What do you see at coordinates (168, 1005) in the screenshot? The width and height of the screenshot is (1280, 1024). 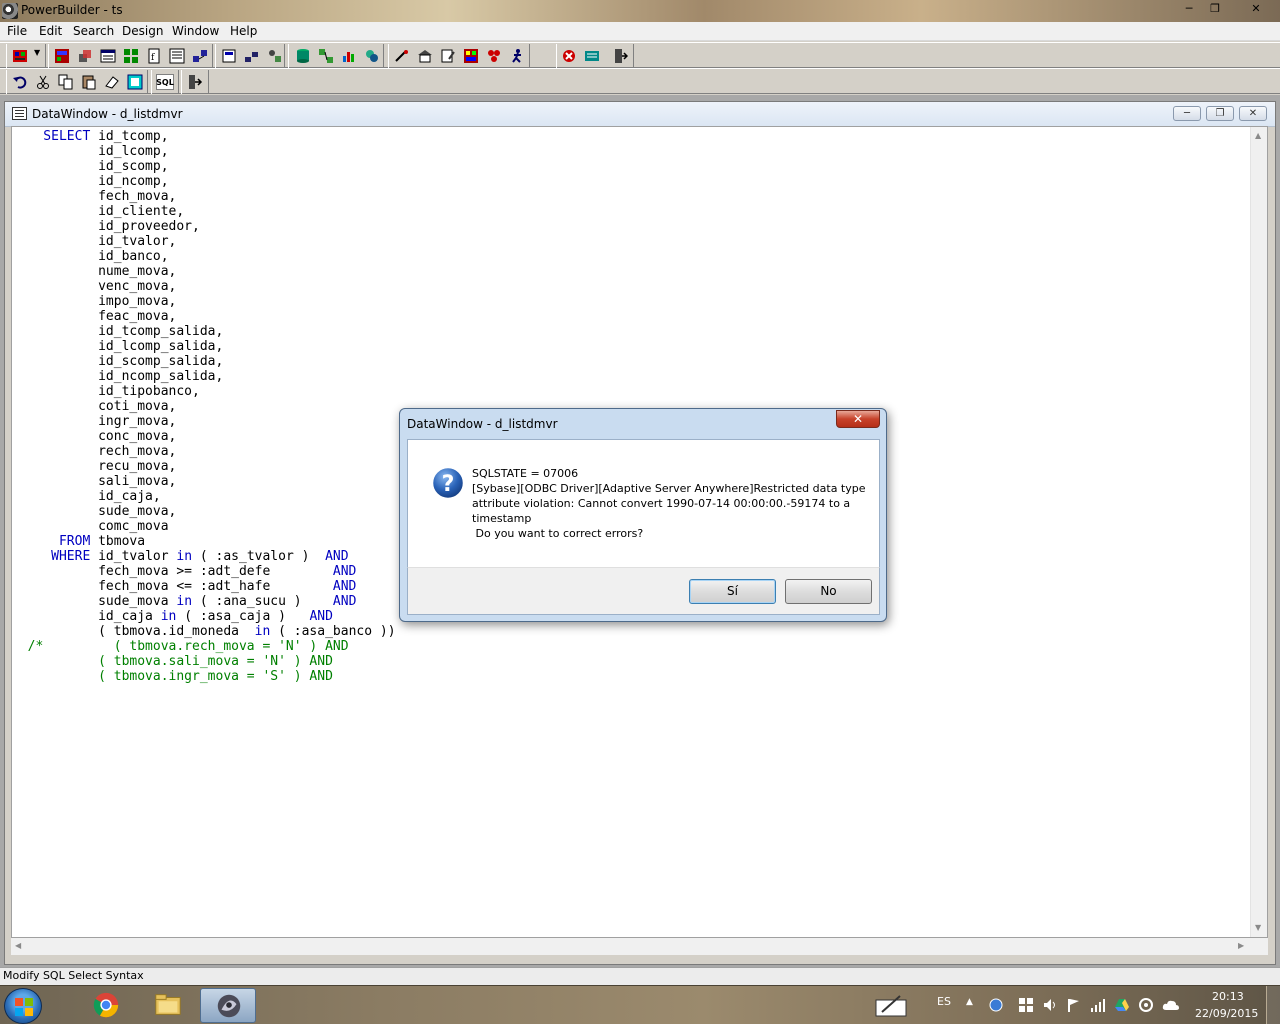 I see `taskbar-explorer` at bounding box center [168, 1005].